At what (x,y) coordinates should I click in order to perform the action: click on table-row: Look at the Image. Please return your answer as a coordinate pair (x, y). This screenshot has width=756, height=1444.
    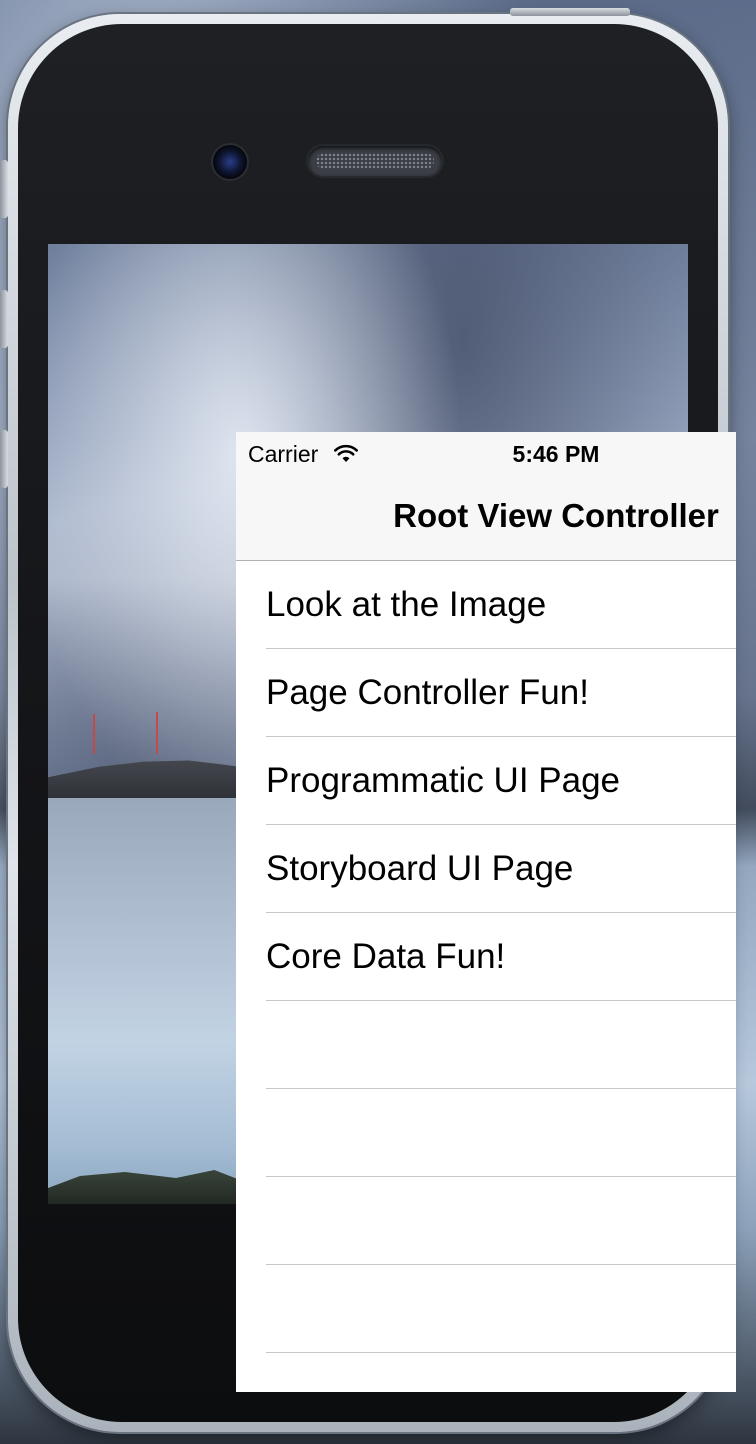
    Looking at the image, I should click on (486, 605).